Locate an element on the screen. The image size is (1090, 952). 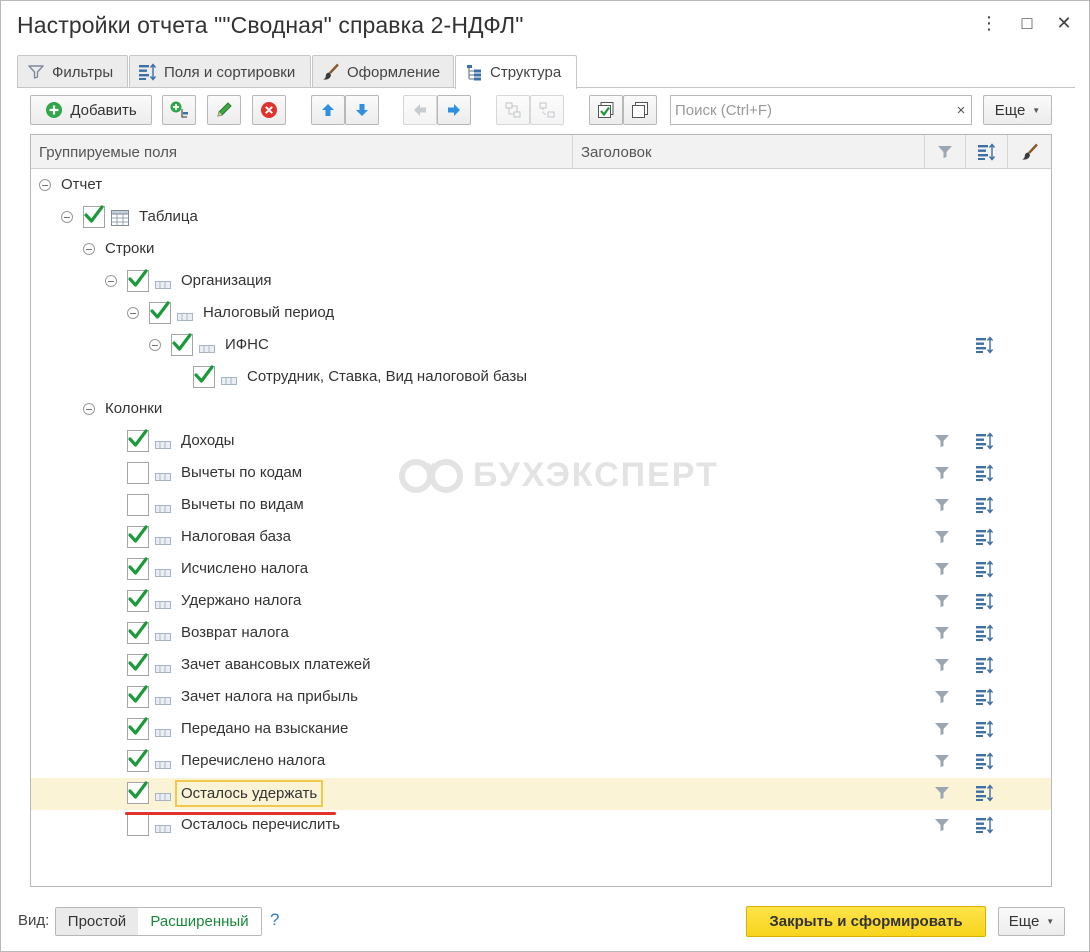
delete-button is located at coordinates (269, 110).